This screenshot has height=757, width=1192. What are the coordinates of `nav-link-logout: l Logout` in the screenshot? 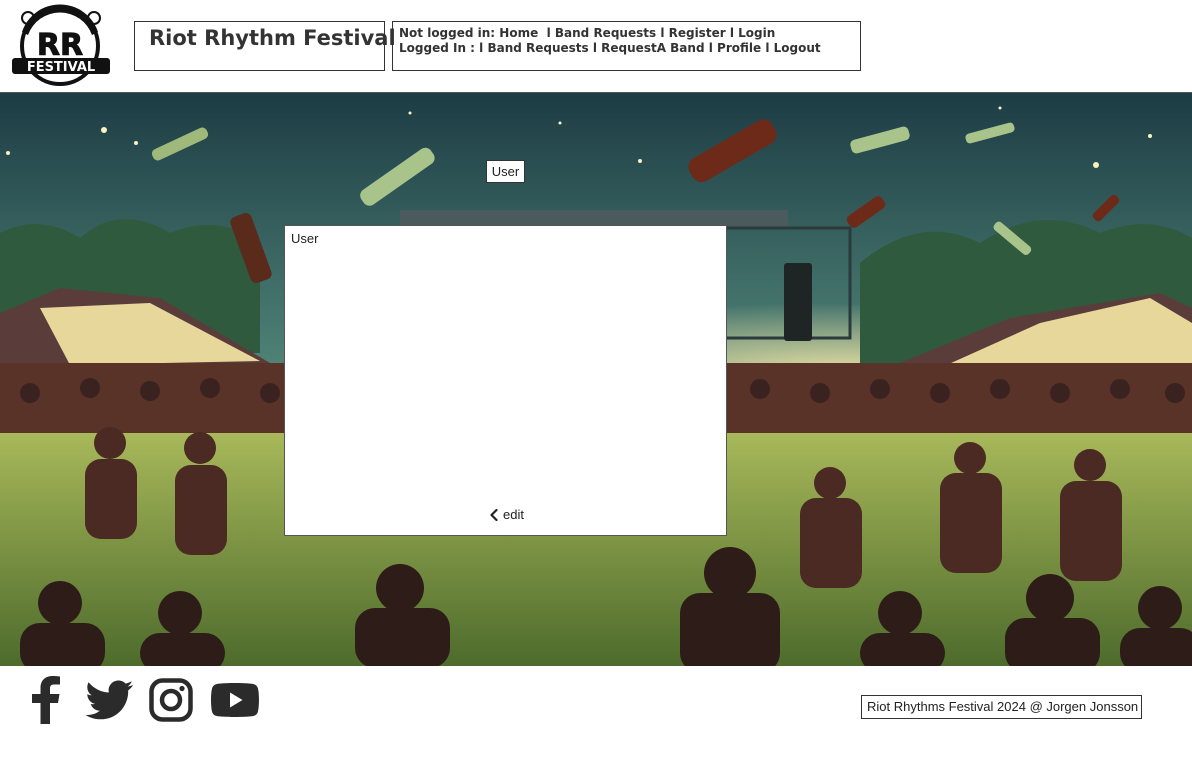 It's located at (792, 48).